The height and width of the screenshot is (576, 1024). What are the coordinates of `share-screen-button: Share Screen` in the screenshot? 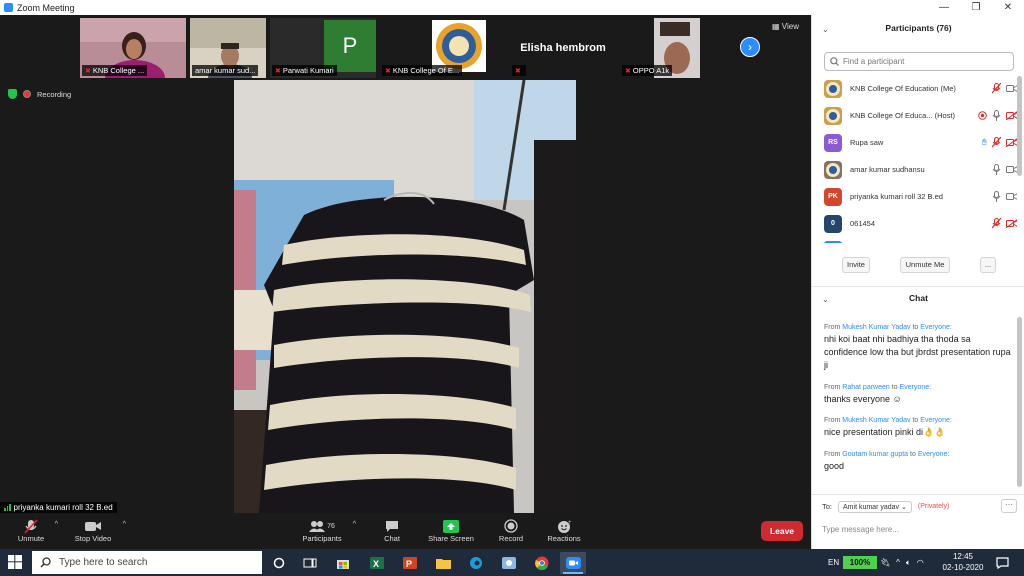 It's located at (451, 530).